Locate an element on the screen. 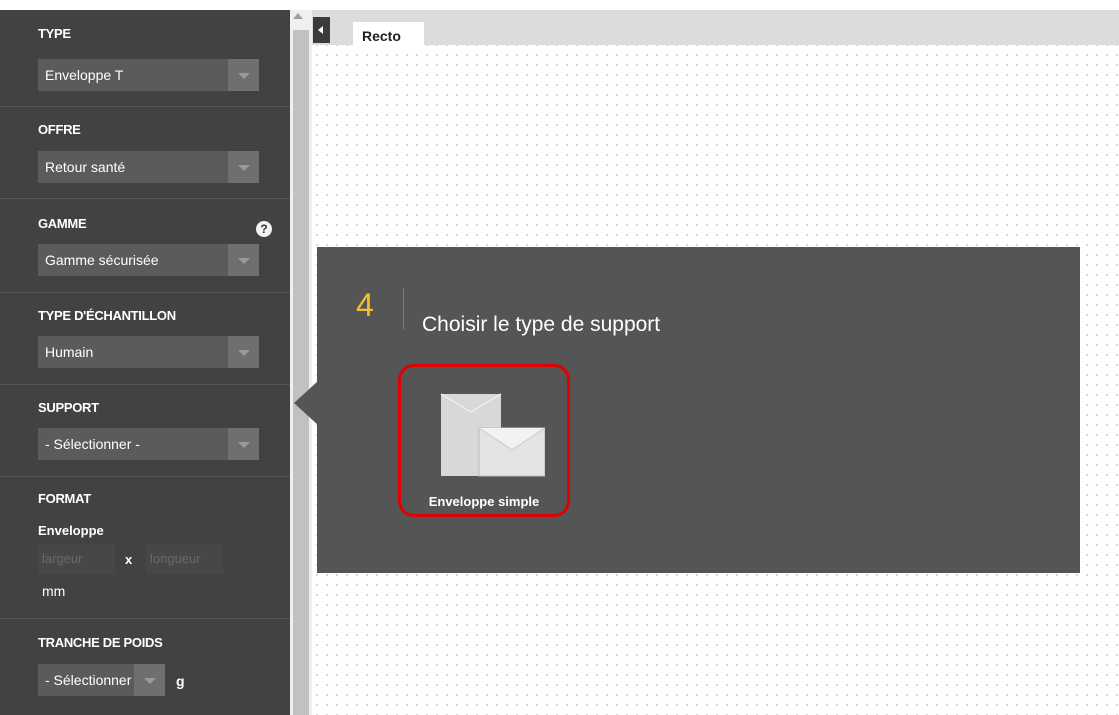 This screenshot has height=715, width=1119. offre-select: Retour santé is located at coordinates (148, 167).